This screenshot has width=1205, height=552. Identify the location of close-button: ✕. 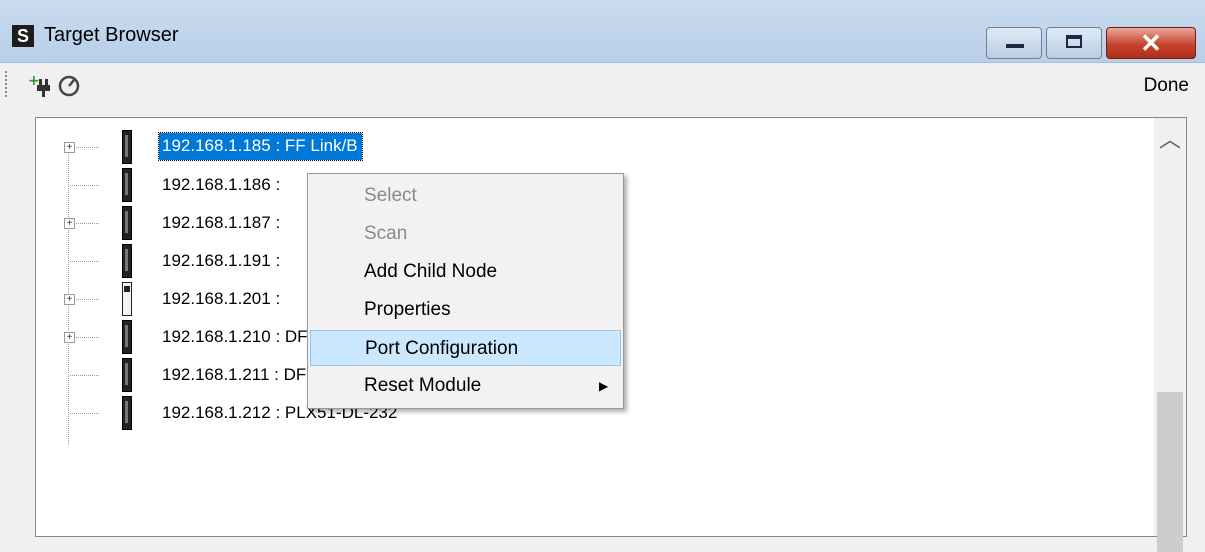
(1151, 43).